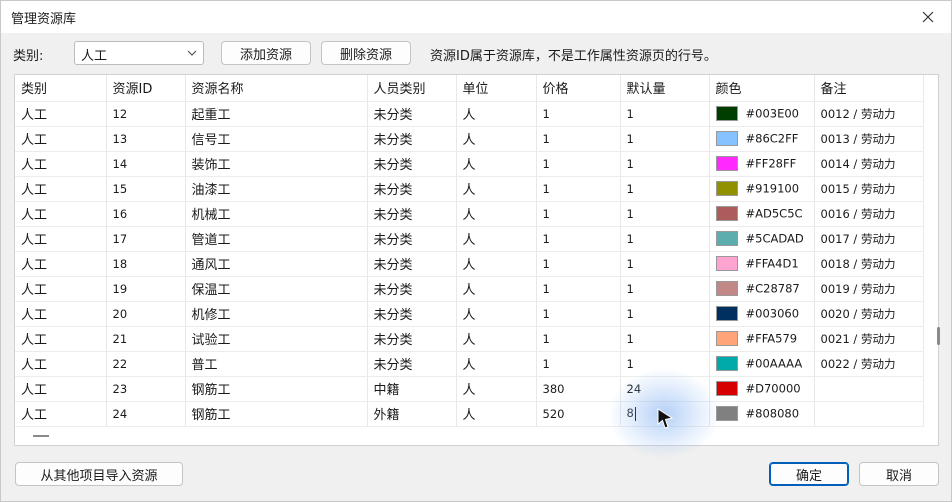  Describe the element at coordinates (809, 474) in the screenshot. I see `ok-button: 确定` at that location.